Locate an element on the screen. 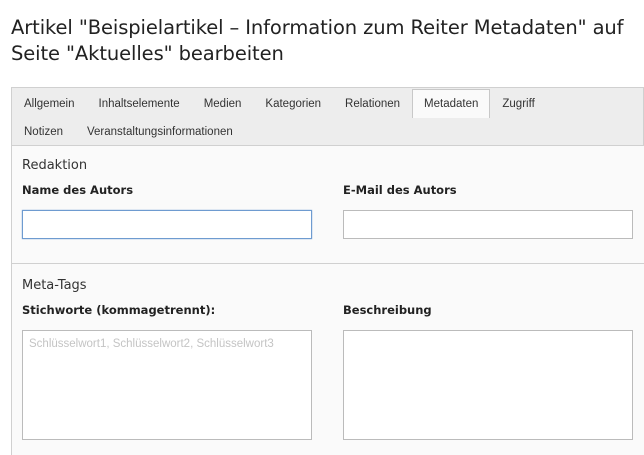 The height and width of the screenshot is (455, 644). description-textarea is located at coordinates (488, 385).